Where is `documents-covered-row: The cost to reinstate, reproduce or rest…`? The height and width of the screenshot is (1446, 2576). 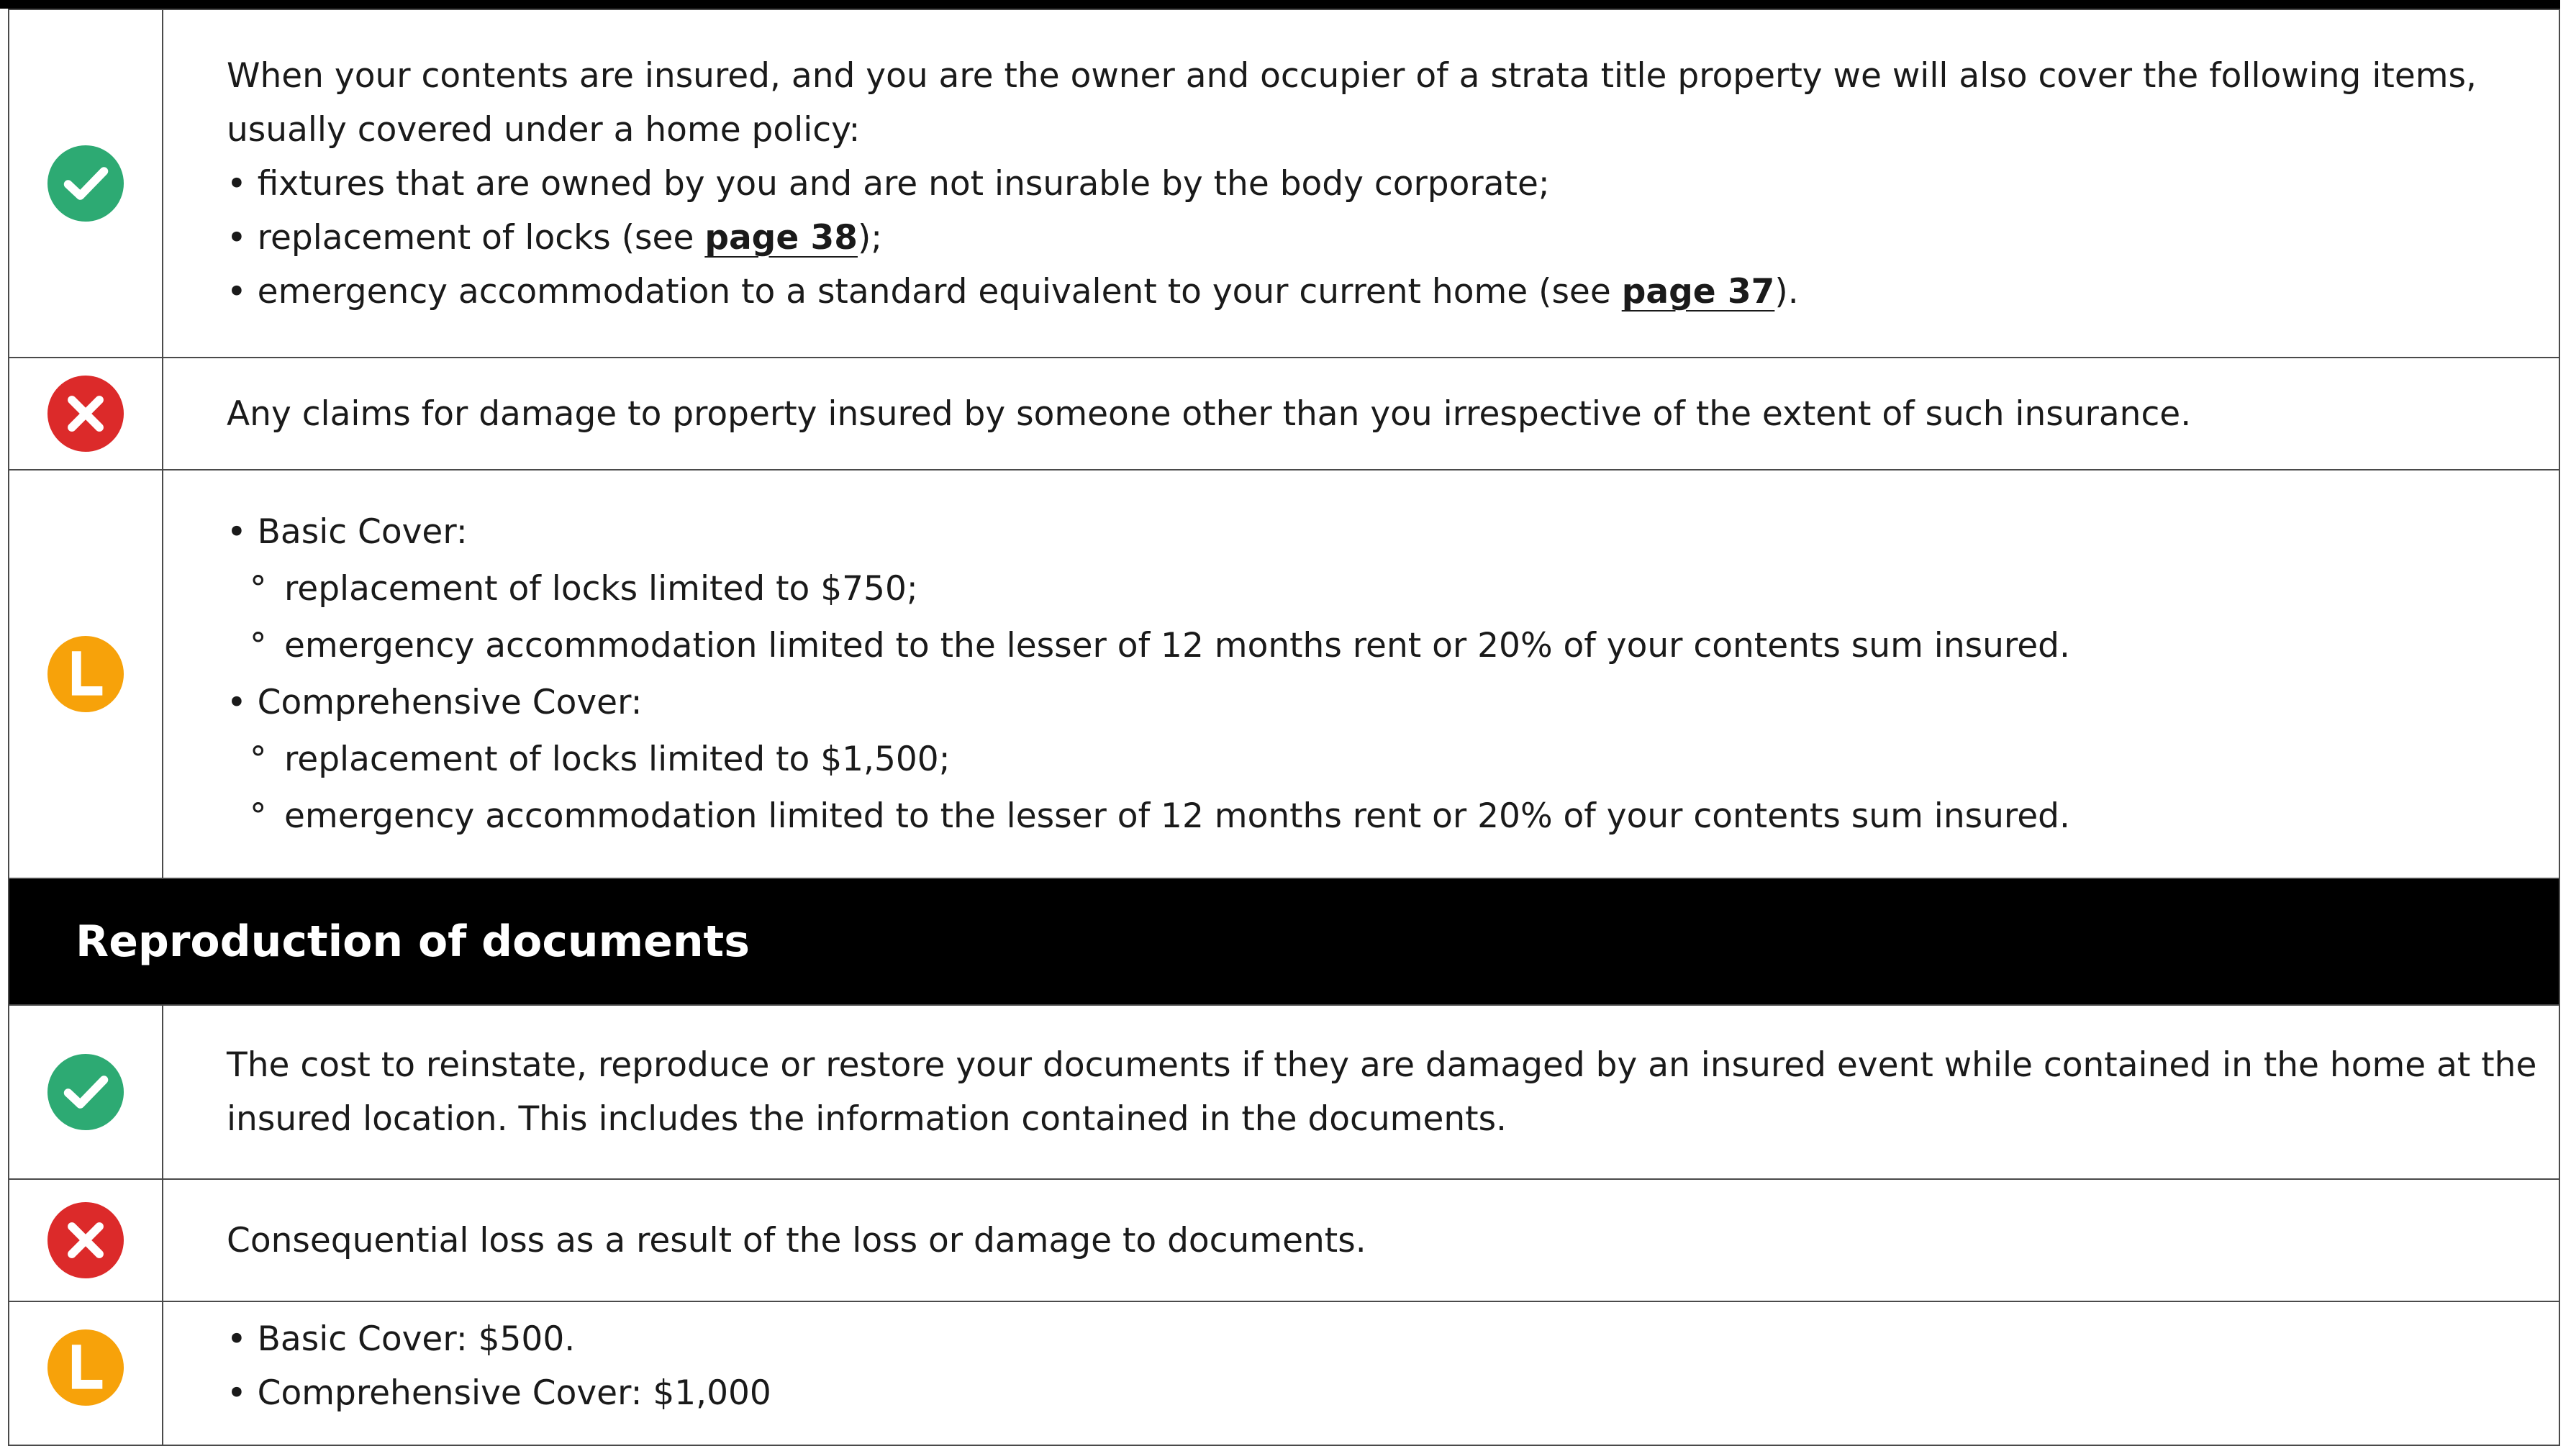 documents-covered-row: The cost to reinstate, reproduce or rest… is located at coordinates (1284, 1092).